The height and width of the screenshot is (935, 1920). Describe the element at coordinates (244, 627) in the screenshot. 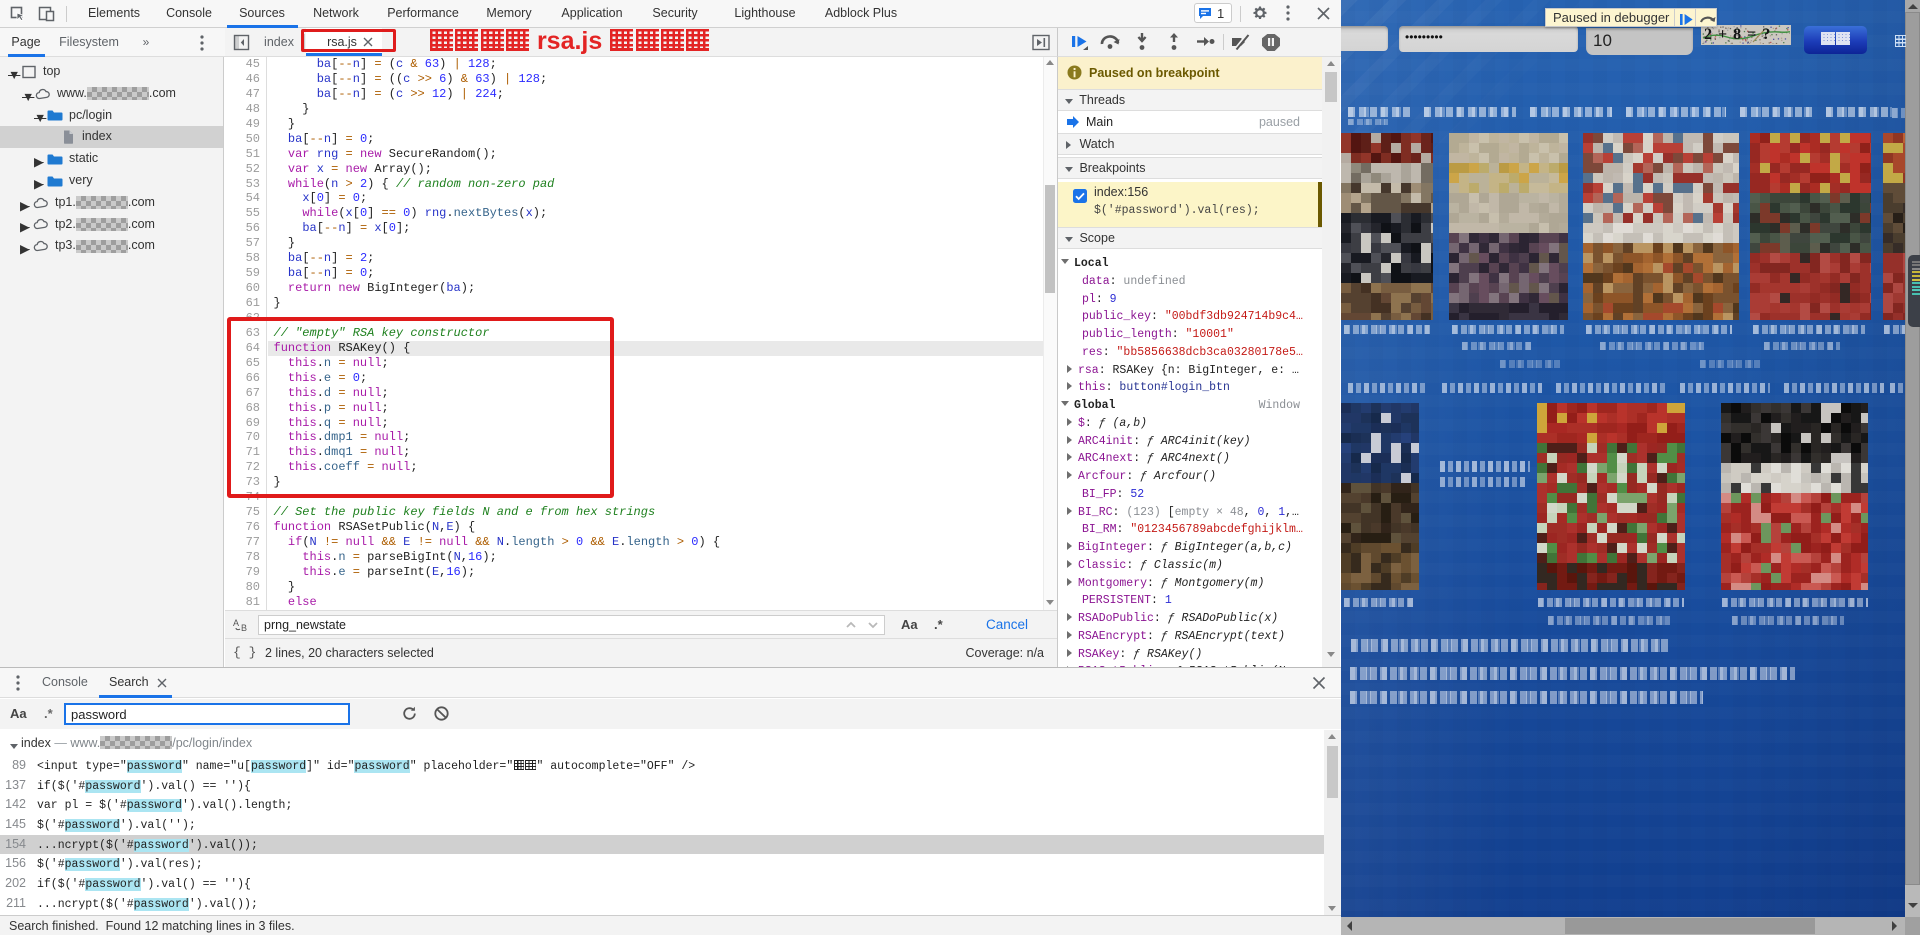

I see `svg-text: B` at that location.